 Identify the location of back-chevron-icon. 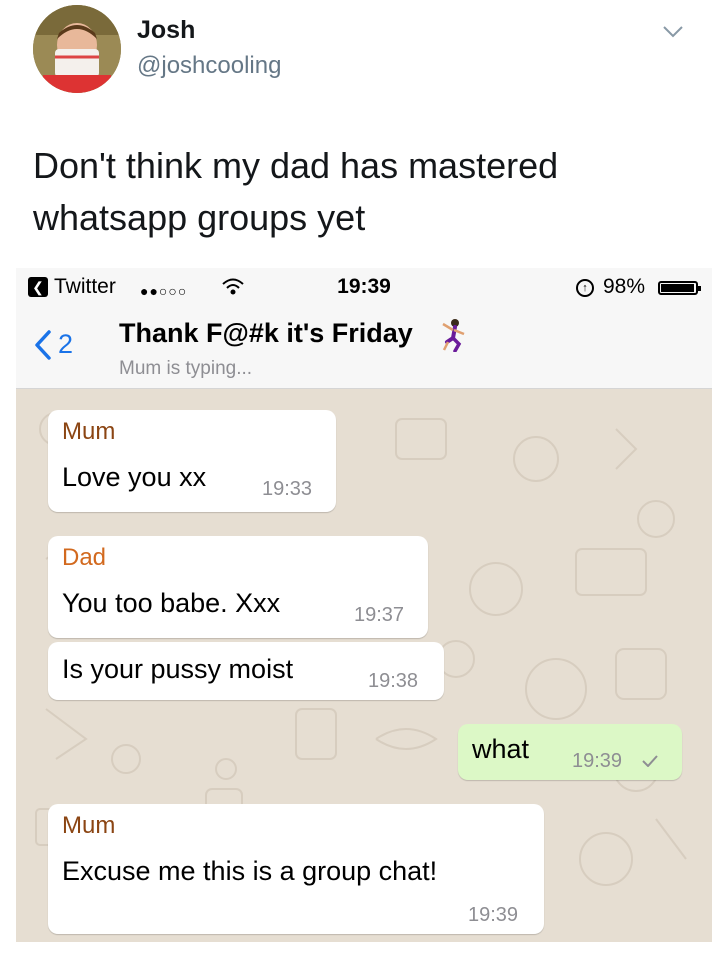
(43, 345).